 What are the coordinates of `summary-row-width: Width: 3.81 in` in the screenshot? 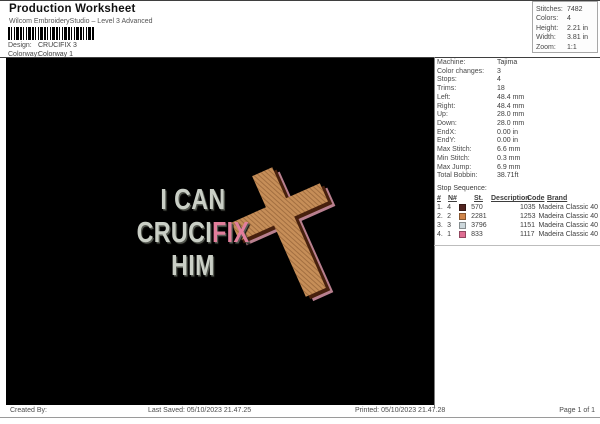 It's located at (562, 38).